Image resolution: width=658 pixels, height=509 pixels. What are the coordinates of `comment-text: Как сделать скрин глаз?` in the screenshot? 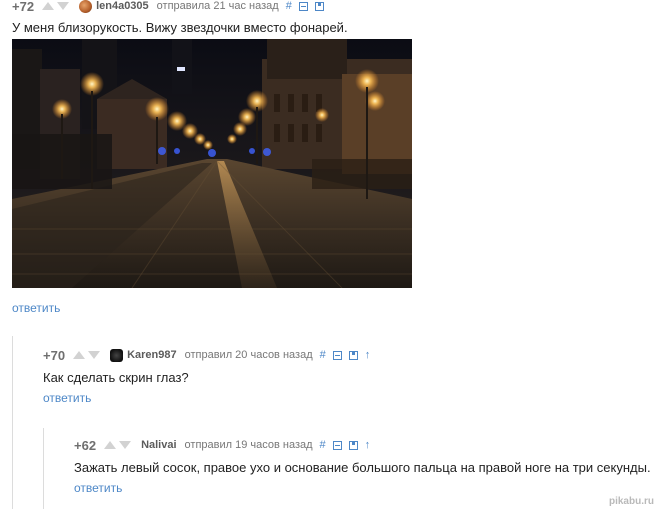 It's located at (116, 377).